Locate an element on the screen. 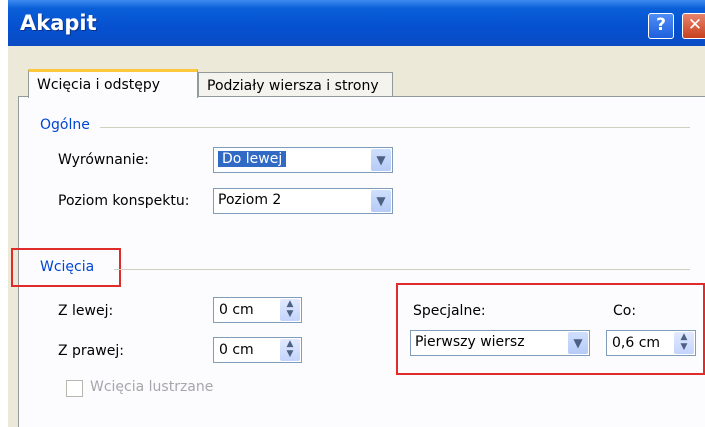 This screenshot has width=705, height=427. special-dropdown: Pierwszy wiersz ▼ is located at coordinates (500, 343).